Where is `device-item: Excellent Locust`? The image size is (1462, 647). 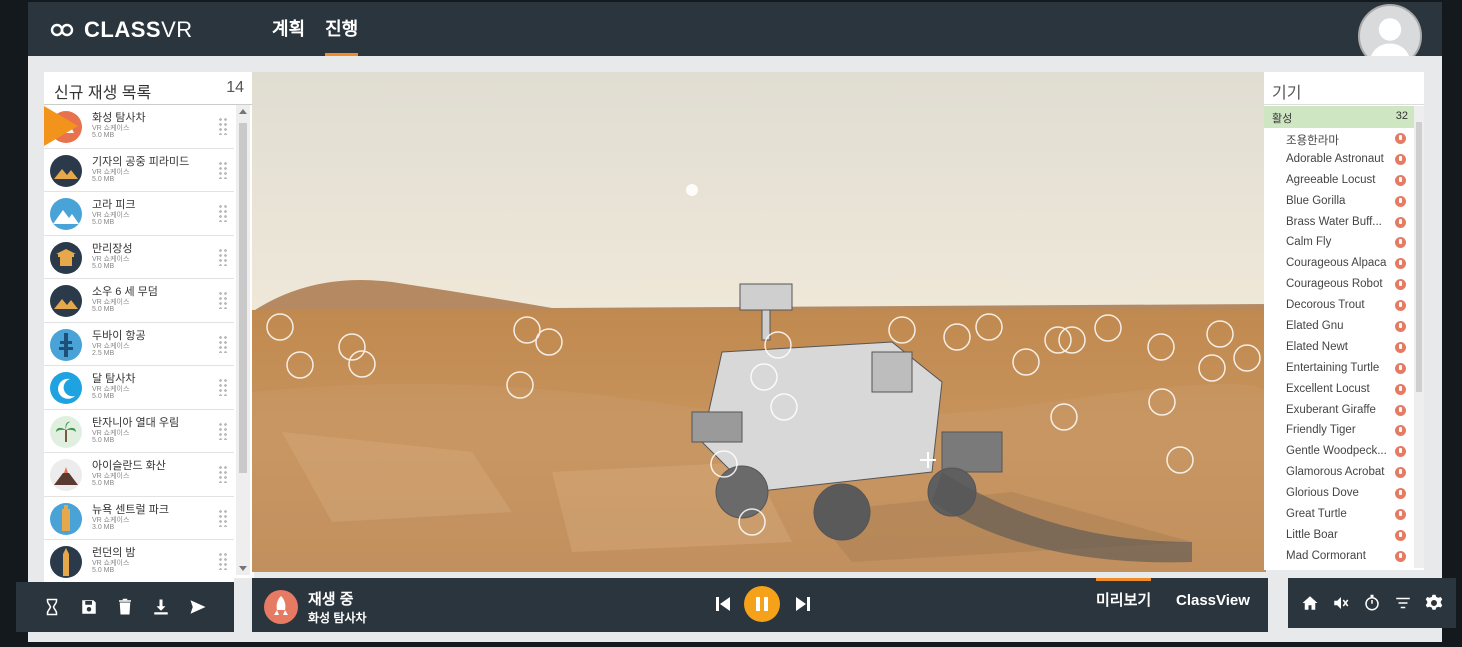 device-item: Excellent Locust is located at coordinates (1339, 389).